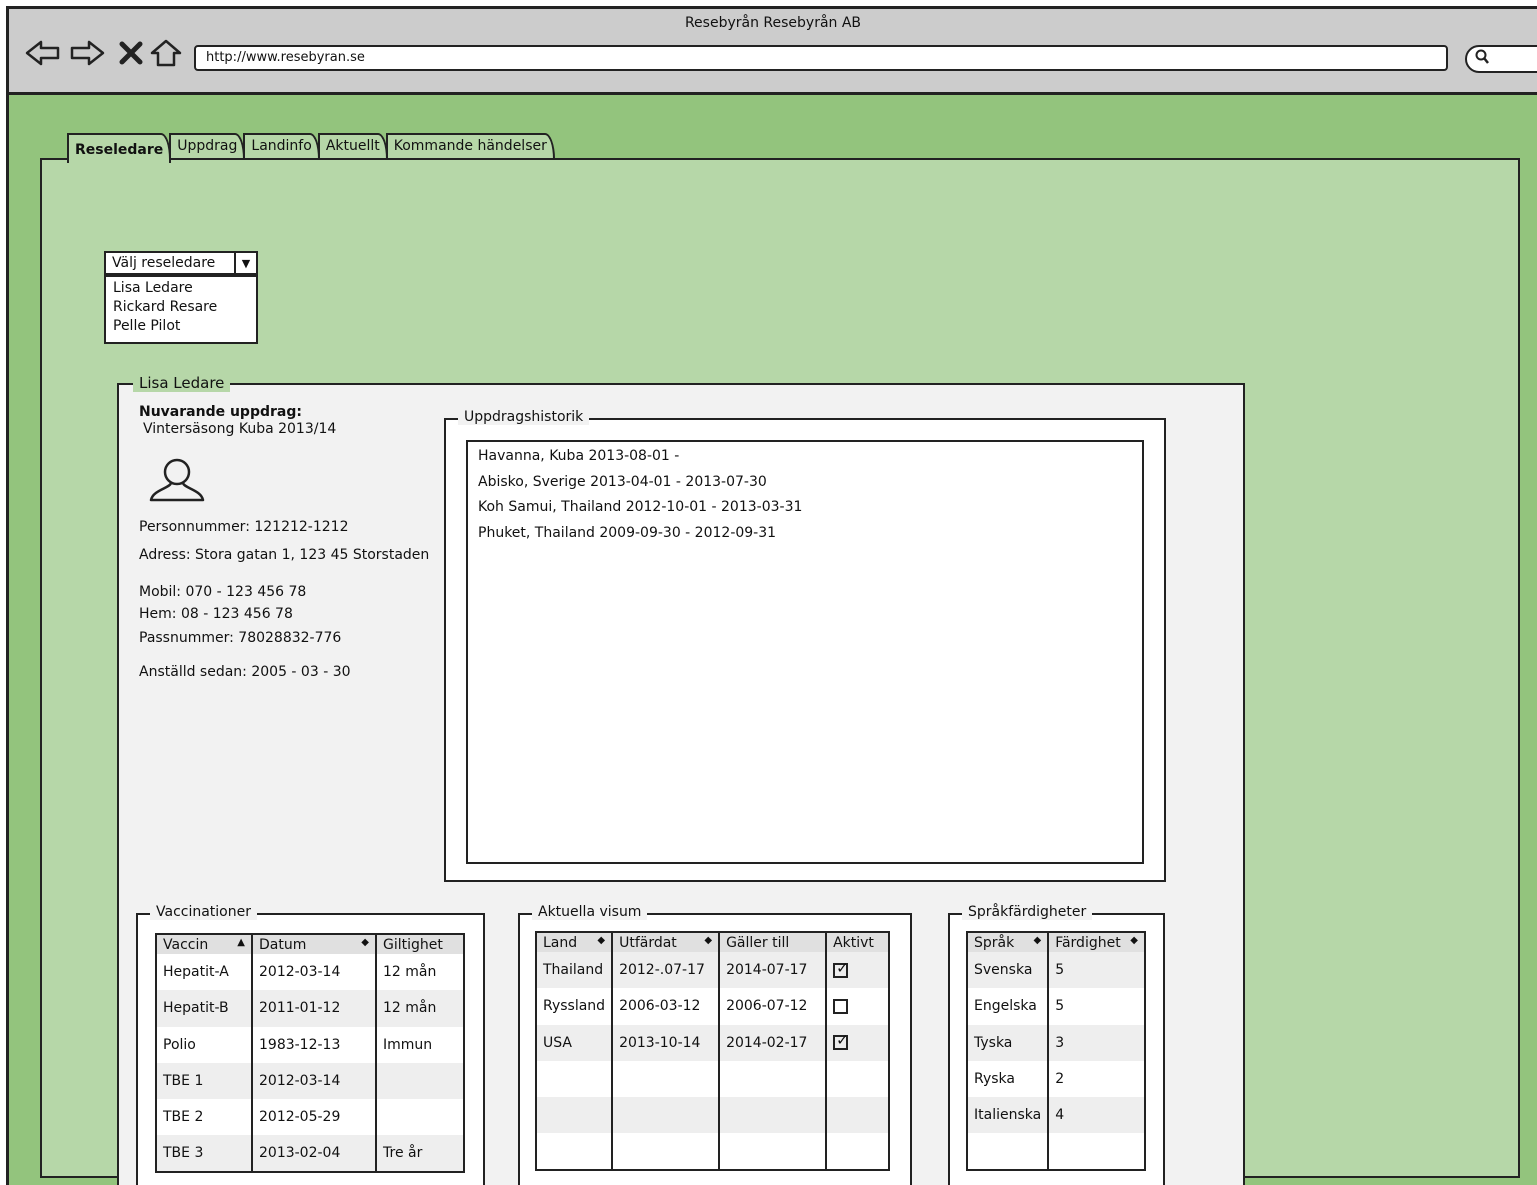 This screenshot has height=1185, width=1537. Describe the element at coordinates (314, 1117) in the screenshot. I see `cell: 2012-05-29` at that location.